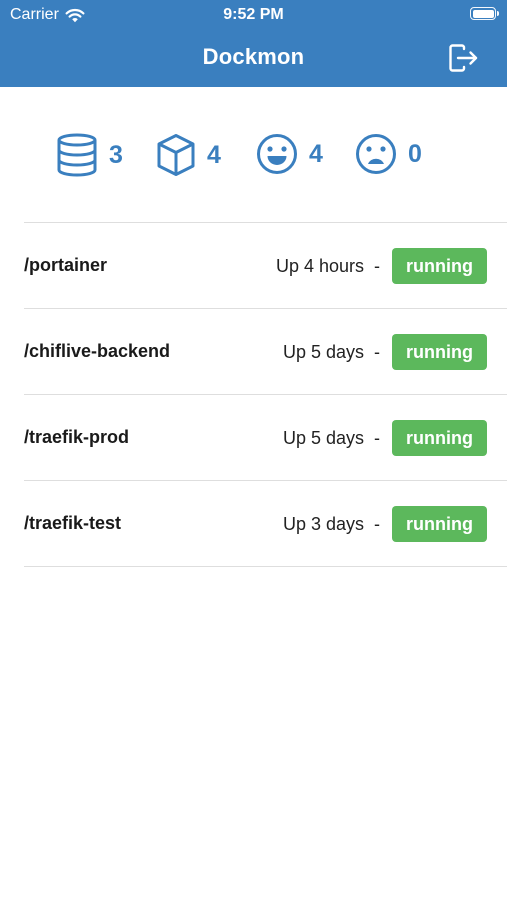 The height and width of the screenshot is (900, 507). What do you see at coordinates (73, 523) in the screenshot?
I see `container-name: /traefik-test` at bounding box center [73, 523].